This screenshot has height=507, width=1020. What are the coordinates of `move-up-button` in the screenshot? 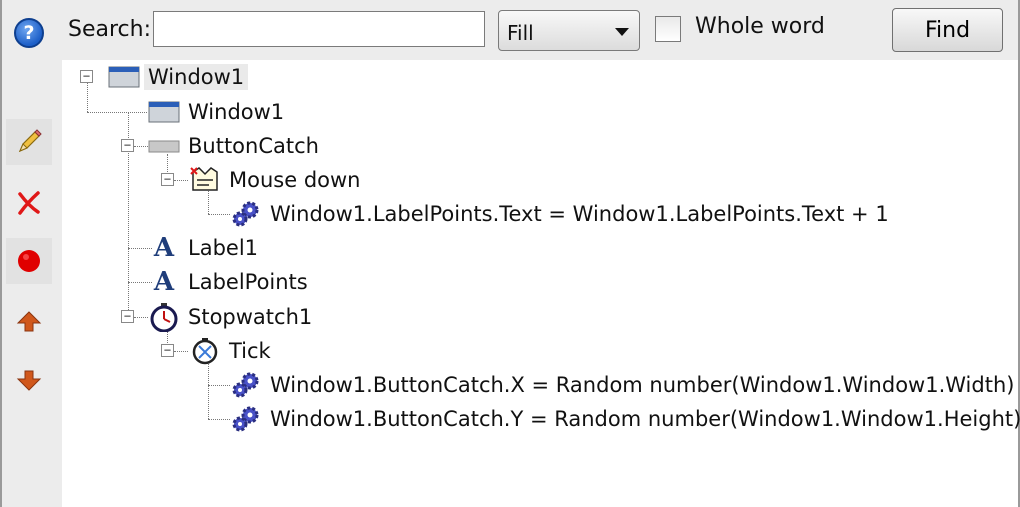 It's located at (29, 321).